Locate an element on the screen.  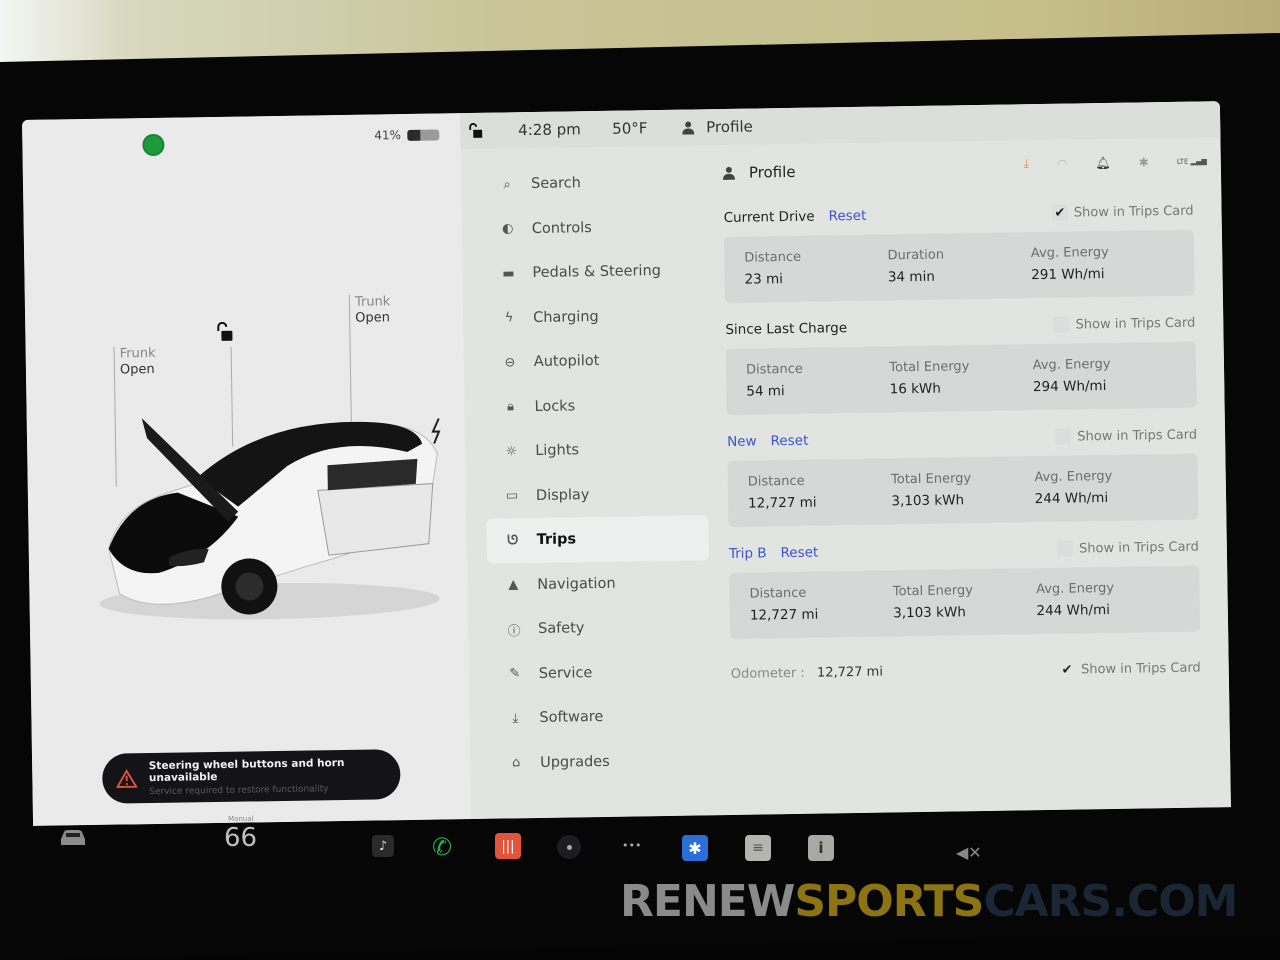
more-icon: ••• is located at coordinates (632, 845).